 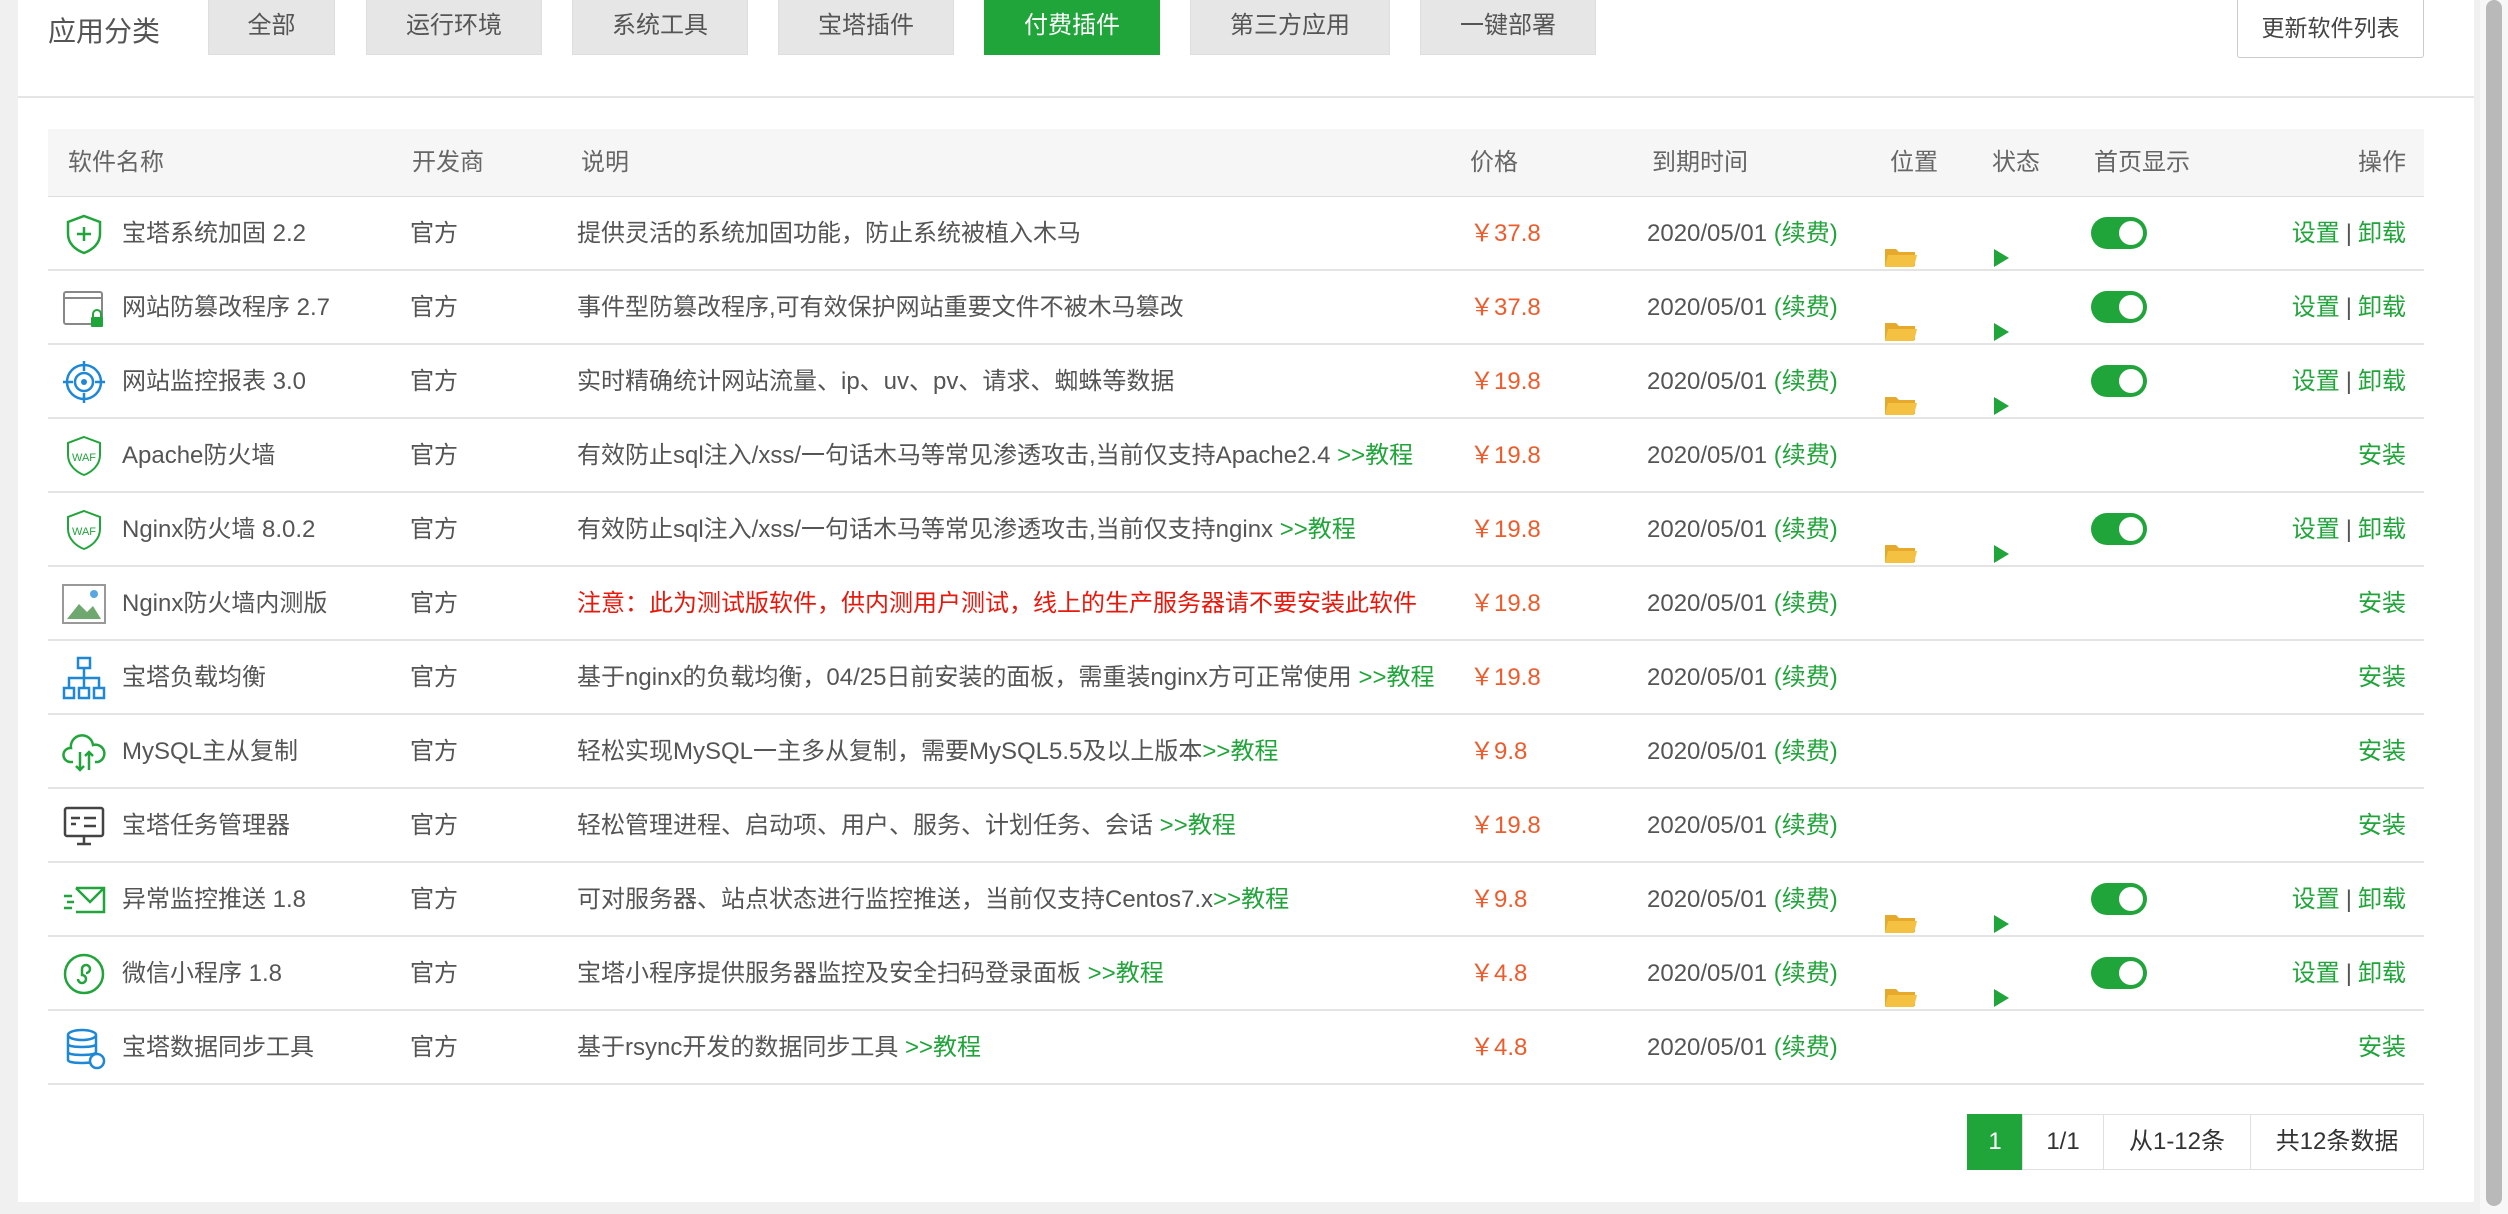 What do you see at coordinates (454, 27) in the screenshot?
I see `tab-runtime: 运行环境` at bounding box center [454, 27].